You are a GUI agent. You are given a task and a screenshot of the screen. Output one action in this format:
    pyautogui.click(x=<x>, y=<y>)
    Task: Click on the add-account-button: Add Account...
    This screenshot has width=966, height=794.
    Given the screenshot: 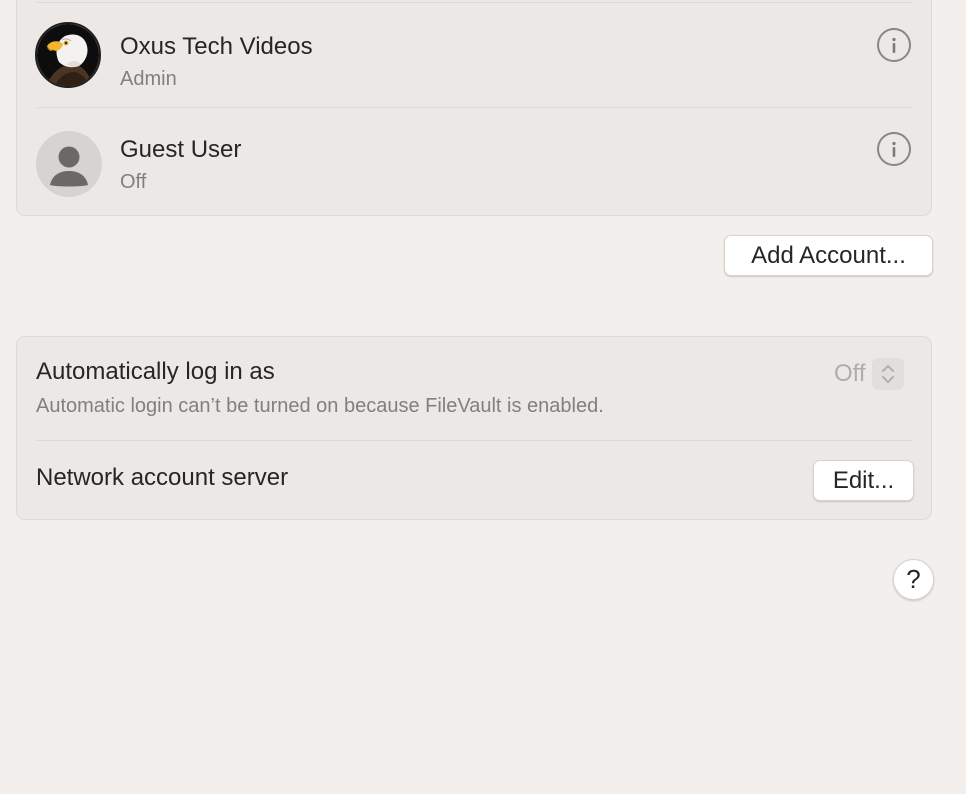 What is the action you would take?
    pyautogui.click(x=828, y=255)
    